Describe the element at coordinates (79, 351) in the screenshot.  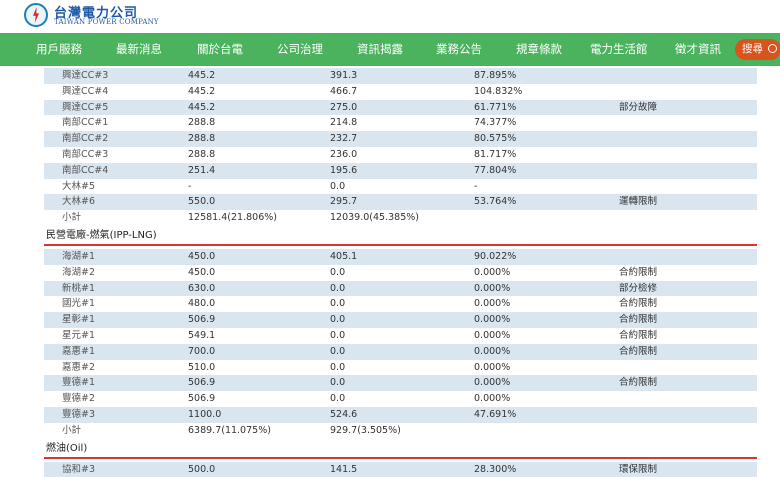
I see `unit-name: 嘉惠#1` at that location.